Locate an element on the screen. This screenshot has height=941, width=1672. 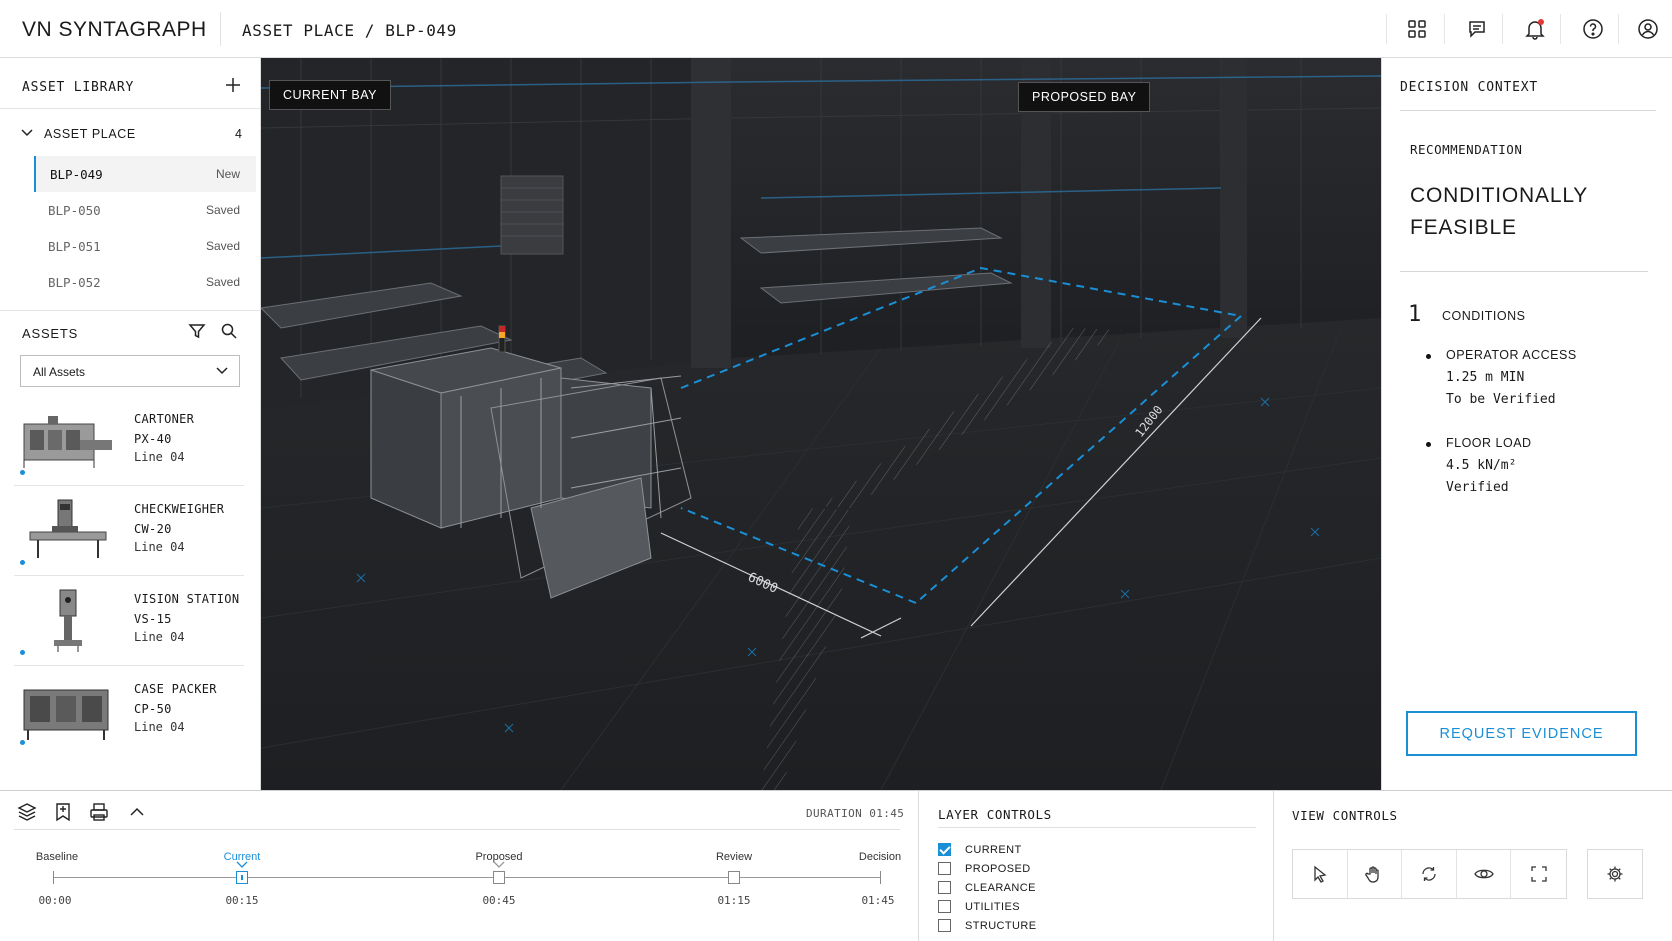
timeline-label: Decision is located at coordinates (880, 857).